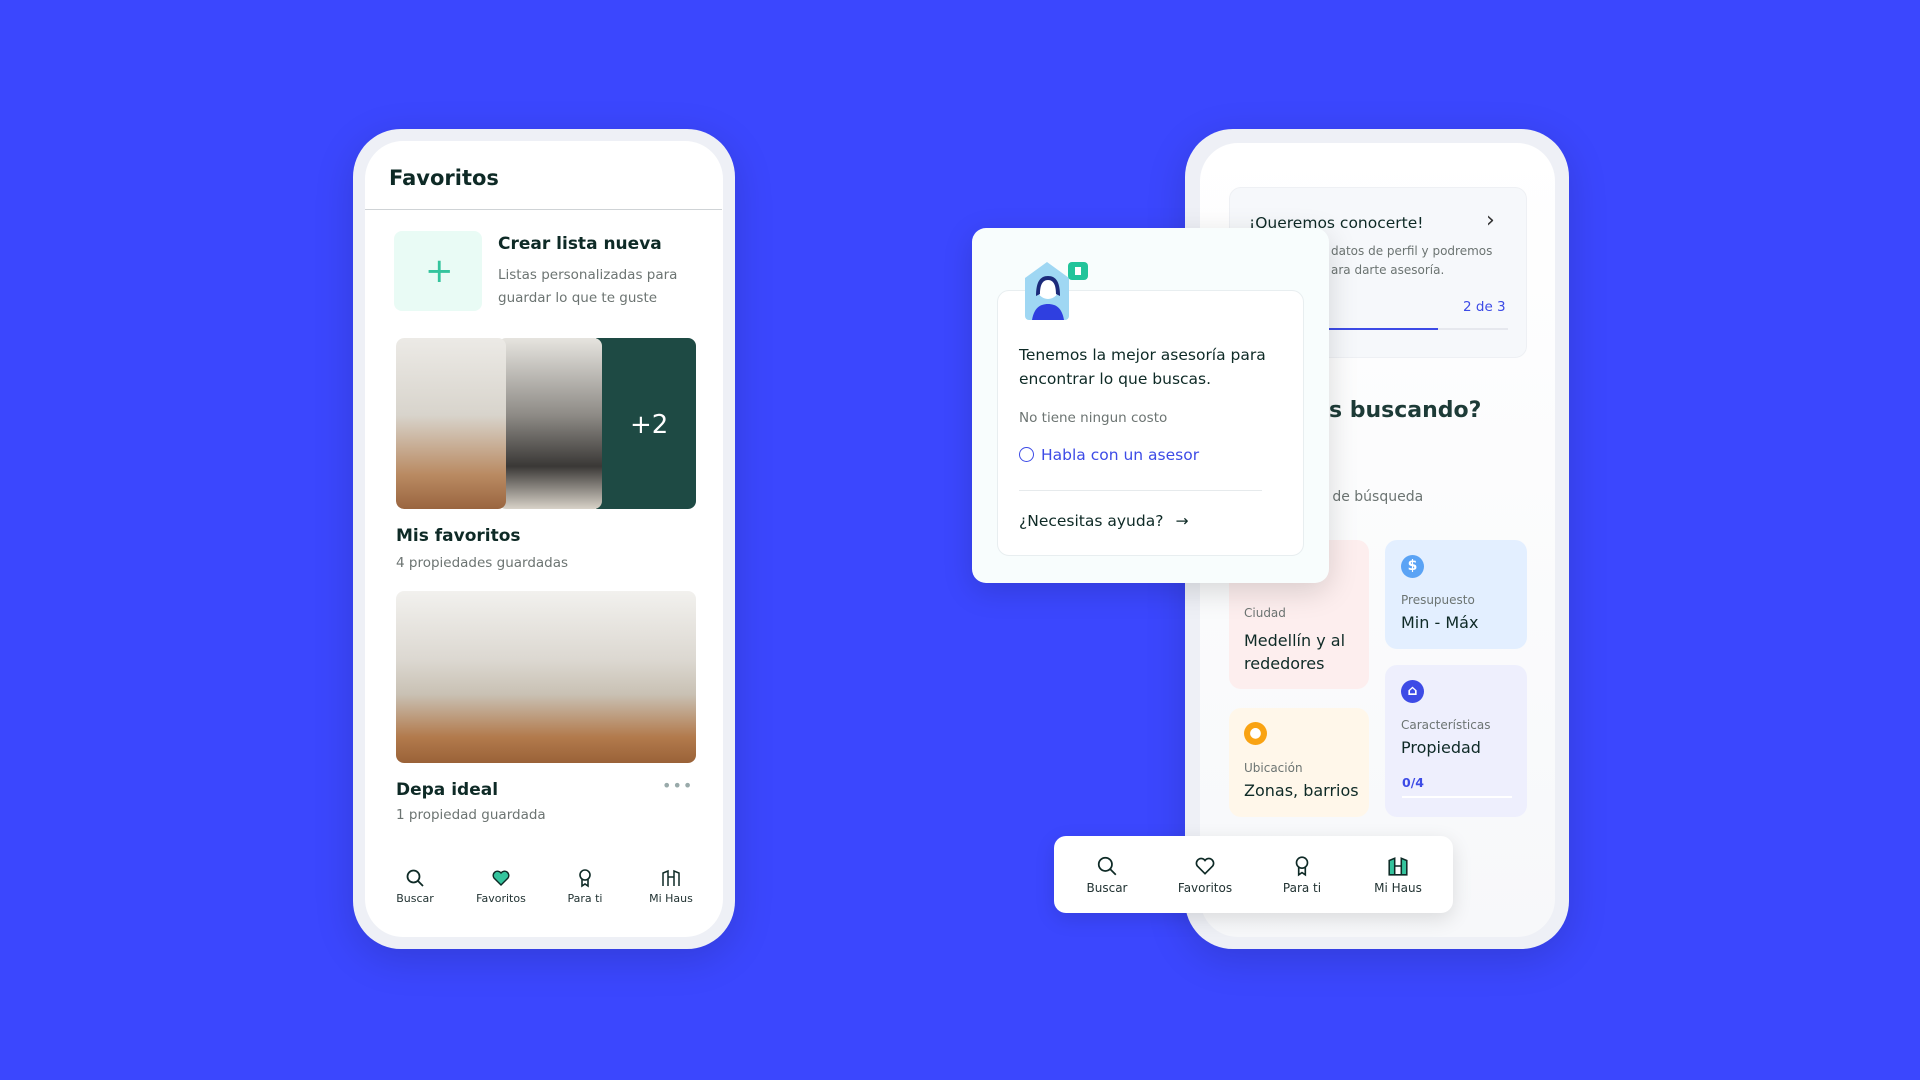 This screenshot has width=1920, height=1080. I want to click on help-label: ¿Necesitas ayuda?, so click(1091, 521).